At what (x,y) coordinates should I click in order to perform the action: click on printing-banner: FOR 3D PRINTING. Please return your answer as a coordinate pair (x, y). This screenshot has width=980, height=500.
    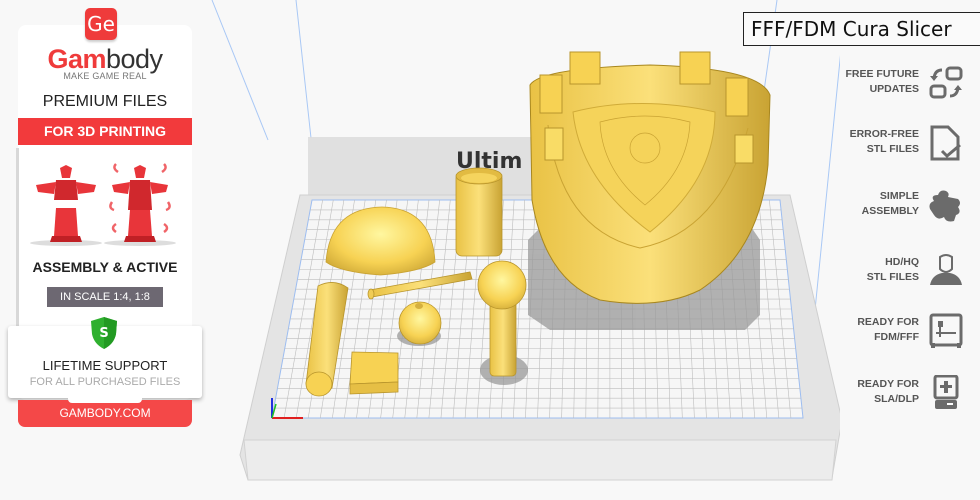
    Looking at the image, I should click on (105, 131).